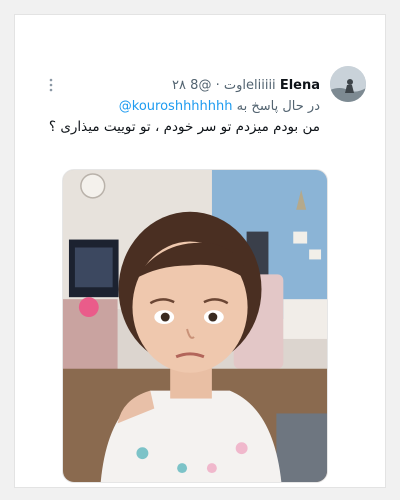  What do you see at coordinates (278, 106) in the screenshot?
I see `reply-prefix: در حال پاسخ به` at bounding box center [278, 106].